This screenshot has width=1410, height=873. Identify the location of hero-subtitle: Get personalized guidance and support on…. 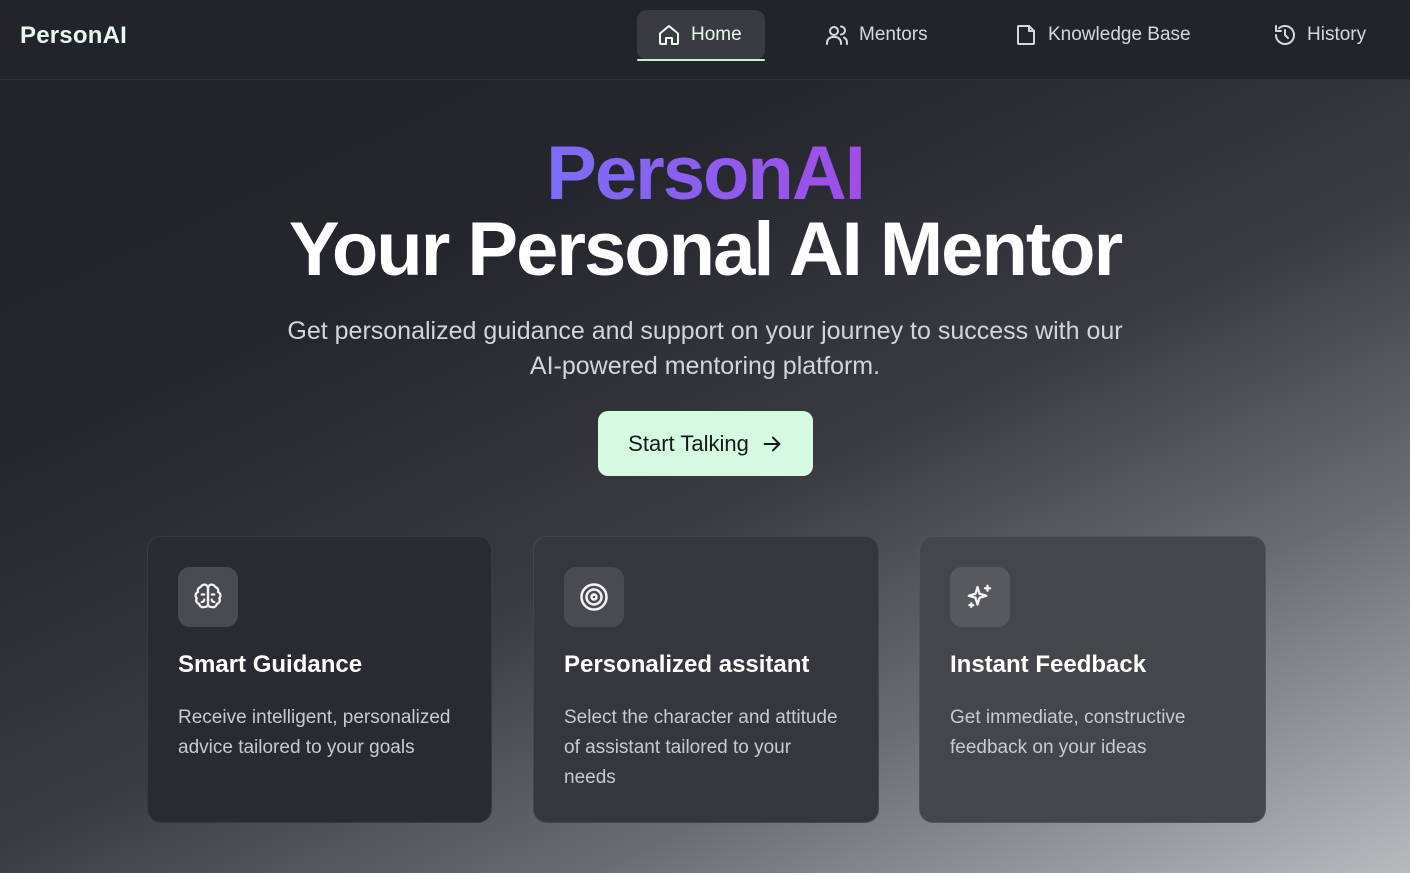
(705, 348).